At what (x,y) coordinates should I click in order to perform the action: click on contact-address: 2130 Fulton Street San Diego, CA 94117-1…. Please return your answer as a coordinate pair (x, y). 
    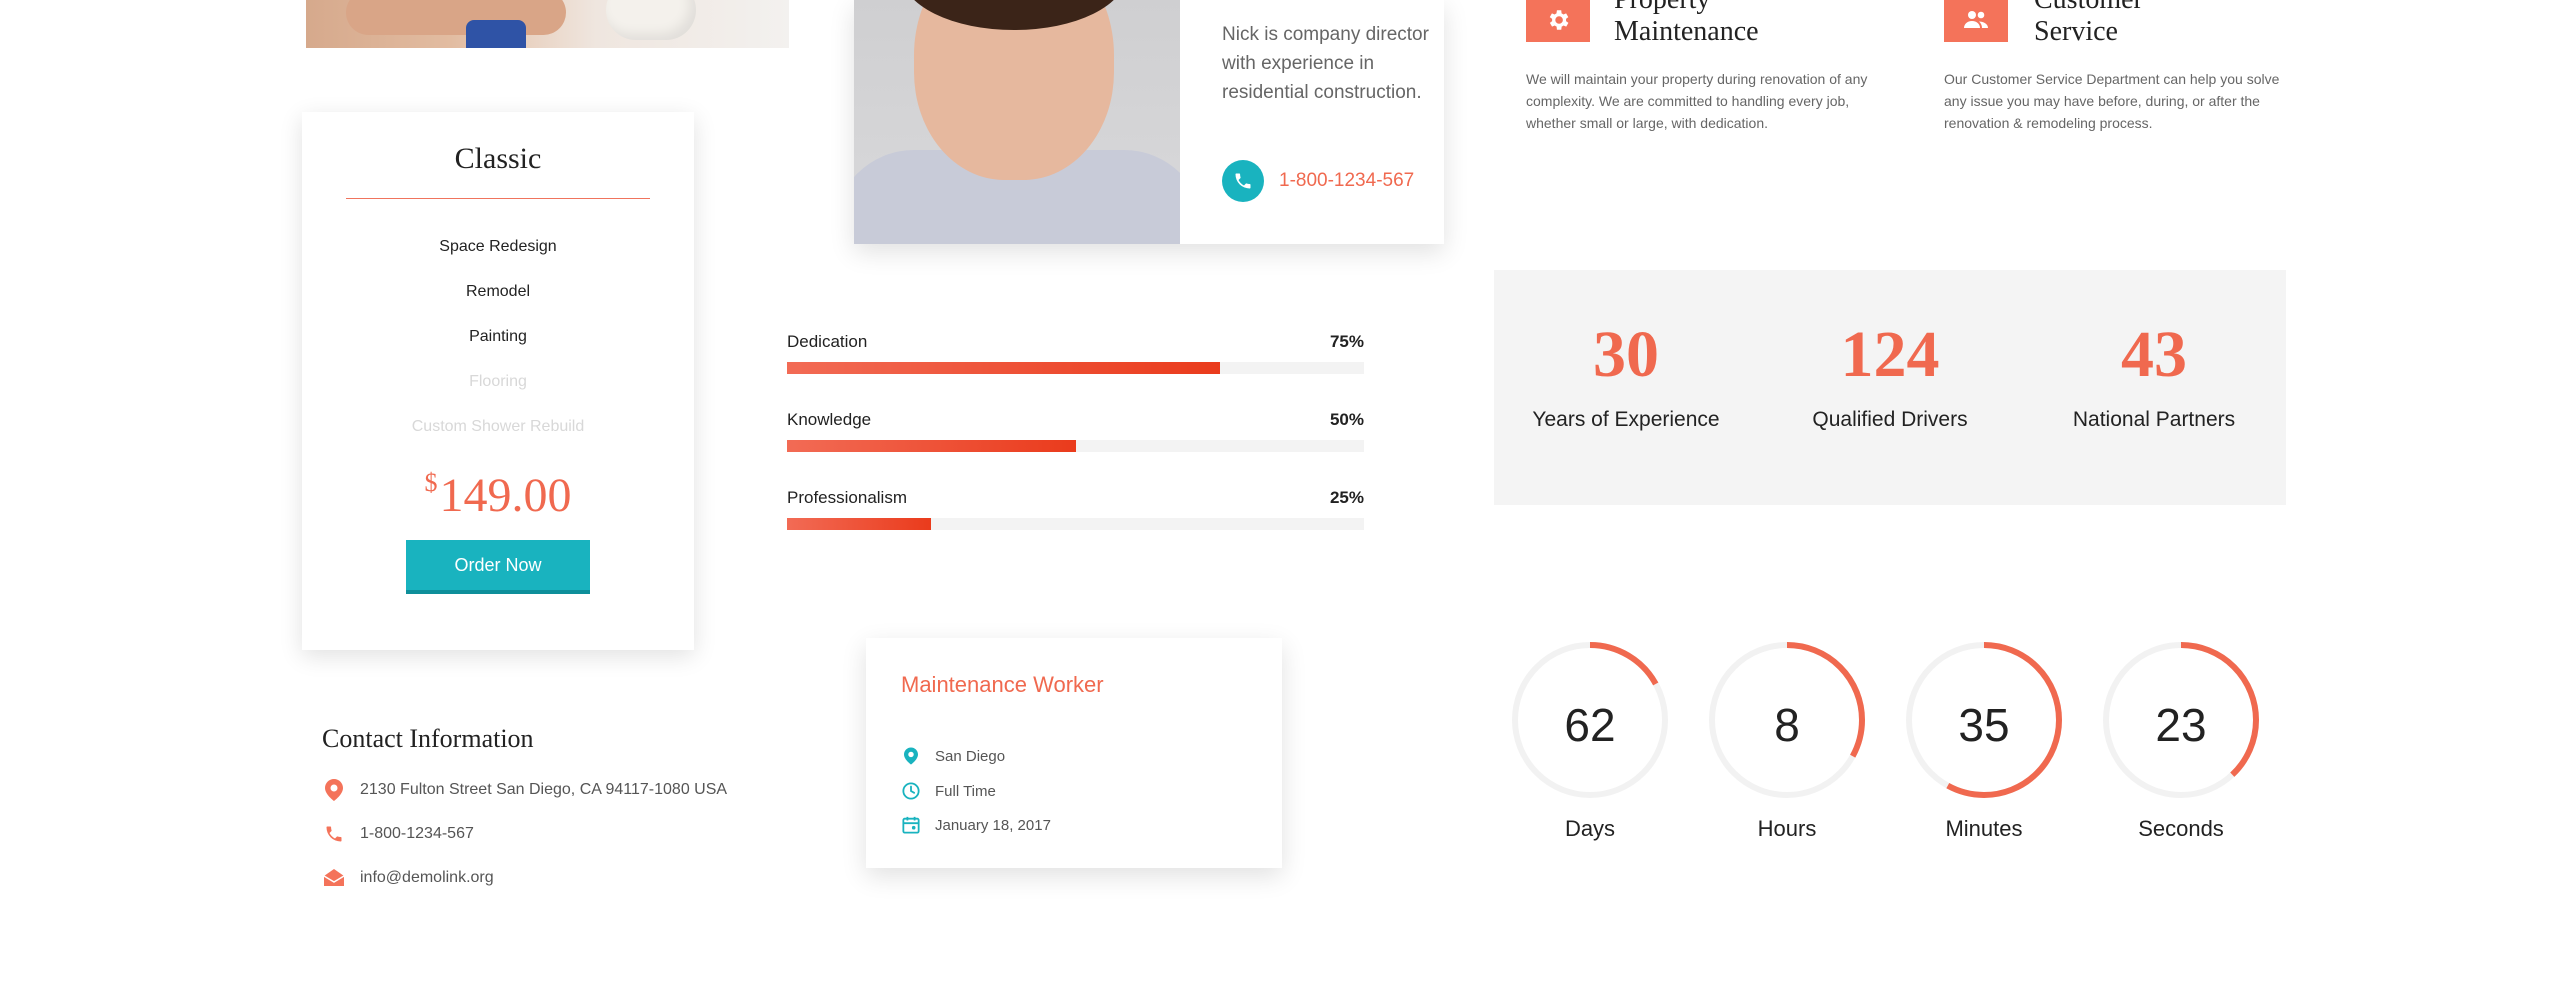
    Looking at the image, I should click on (544, 789).